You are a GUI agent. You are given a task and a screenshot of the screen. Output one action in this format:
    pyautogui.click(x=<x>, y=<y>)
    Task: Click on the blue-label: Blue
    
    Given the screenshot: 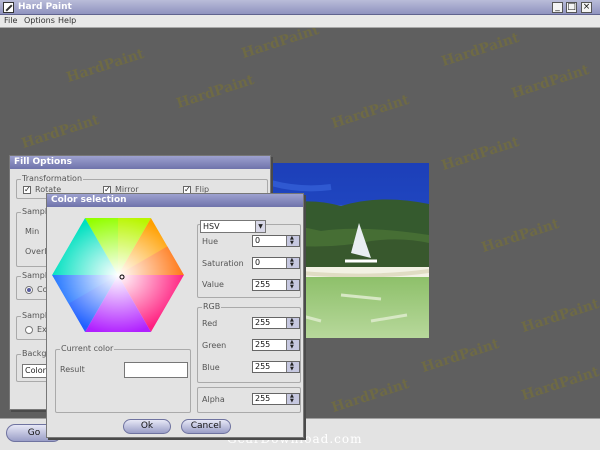 What is the action you would take?
    pyautogui.click(x=211, y=367)
    